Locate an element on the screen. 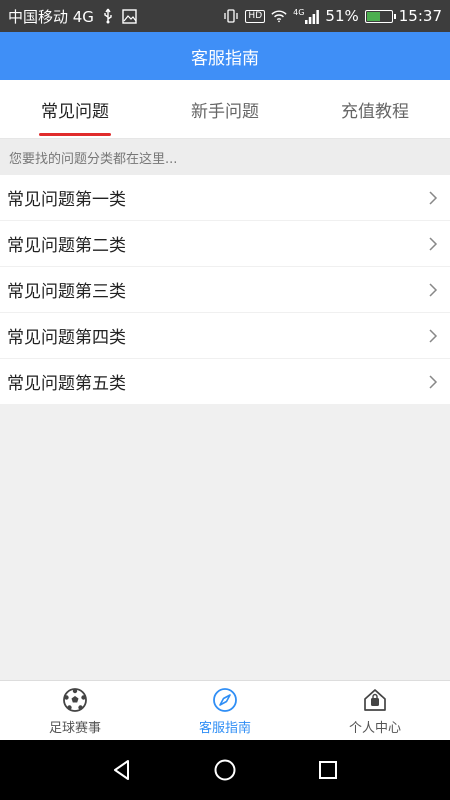  nav-football-events: 足球赛事 is located at coordinates (75, 711).